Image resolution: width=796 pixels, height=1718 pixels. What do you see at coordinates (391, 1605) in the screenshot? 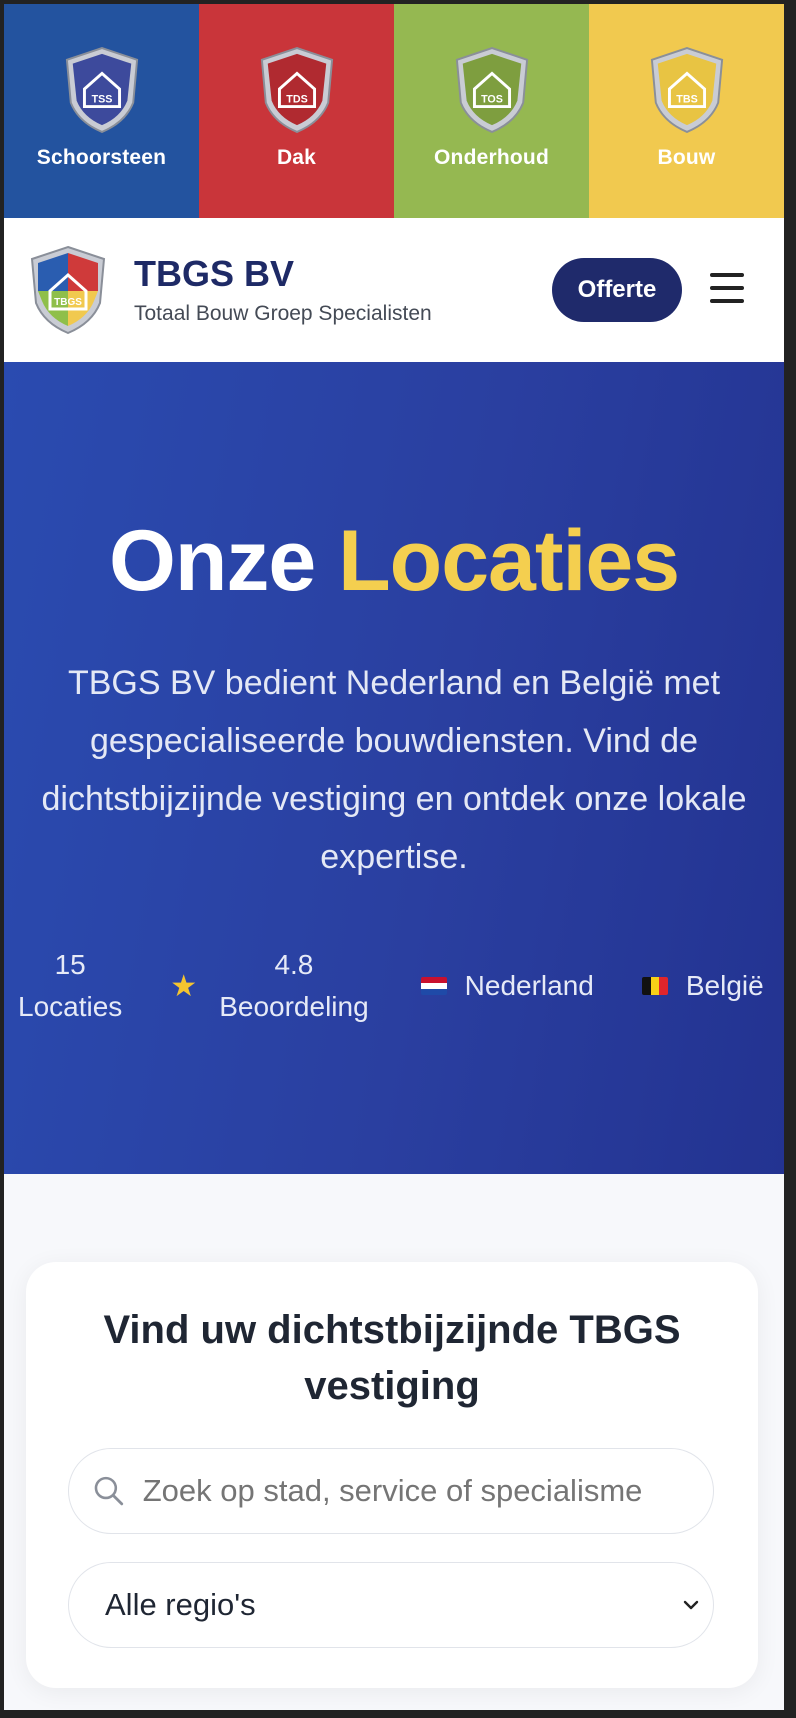
I see `region-select: Alle regio's` at bounding box center [391, 1605].